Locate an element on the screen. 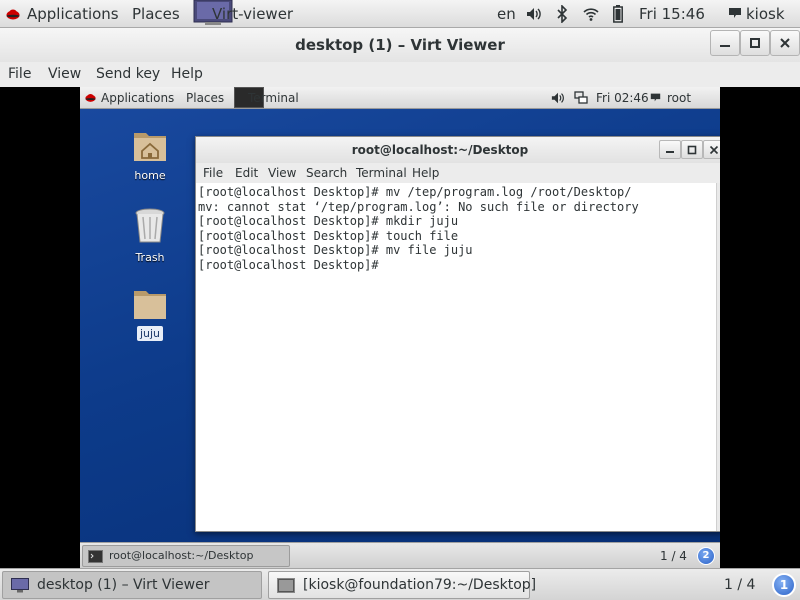  taskbar-virt-viewer: desktop (1) – Virt Viewer is located at coordinates (132, 585).